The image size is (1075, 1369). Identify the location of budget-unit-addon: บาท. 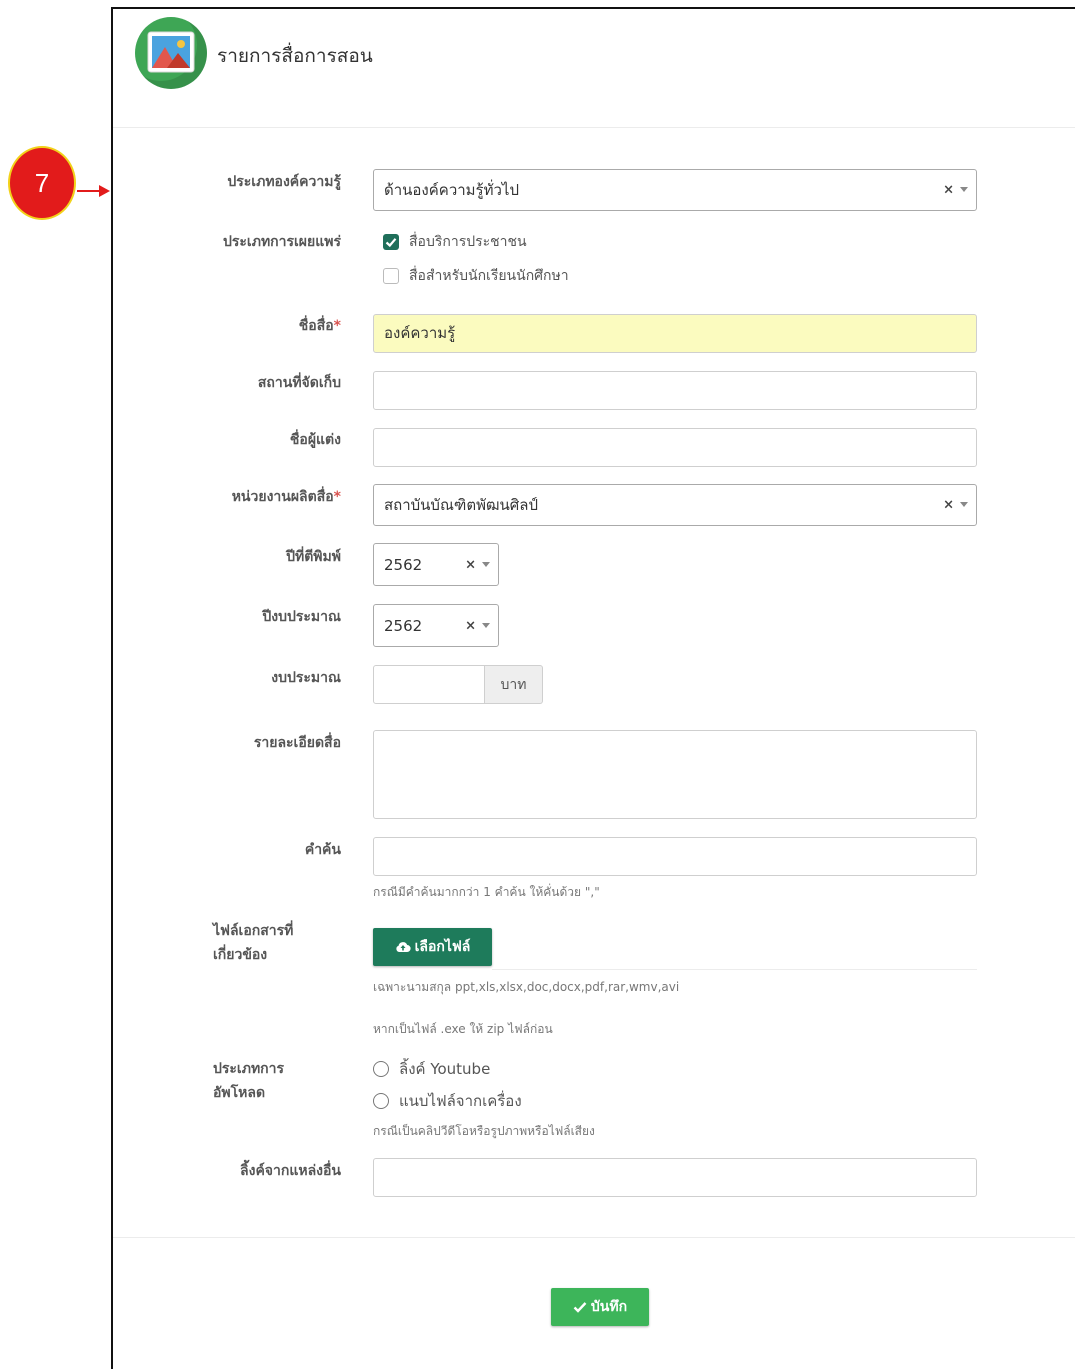
(514, 684).